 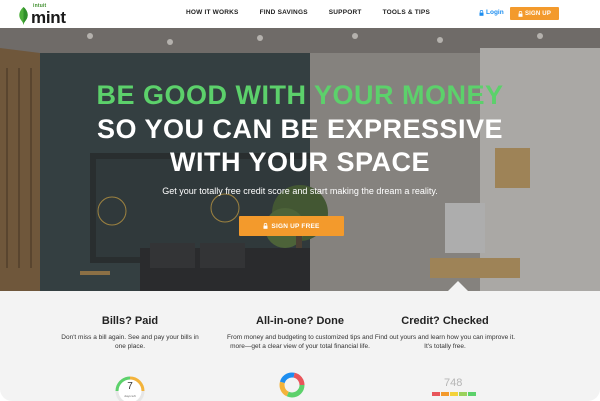 What do you see at coordinates (300, 129) in the screenshot?
I see `hero-headline-line-2: SO YOU CAN BE EXPRESSIVE` at bounding box center [300, 129].